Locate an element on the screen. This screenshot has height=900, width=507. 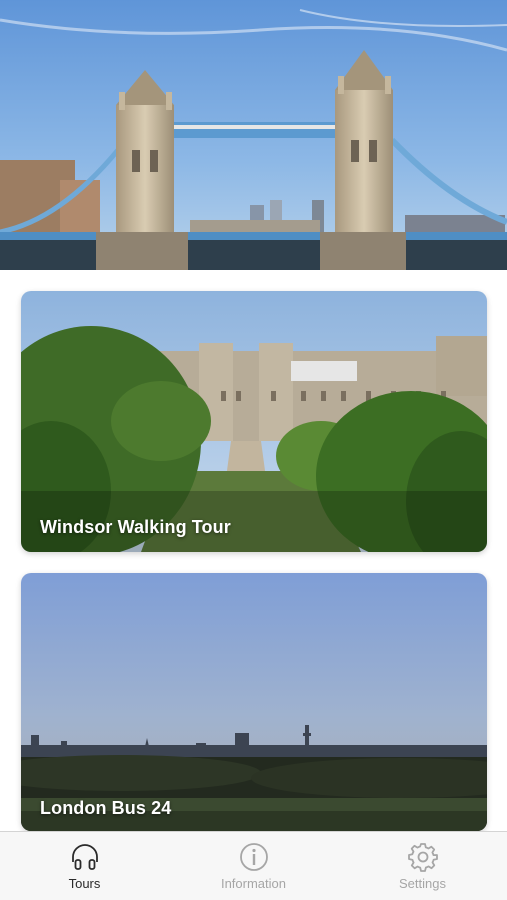
tab-label-tours: Tours is located at coordinates (84, 883).